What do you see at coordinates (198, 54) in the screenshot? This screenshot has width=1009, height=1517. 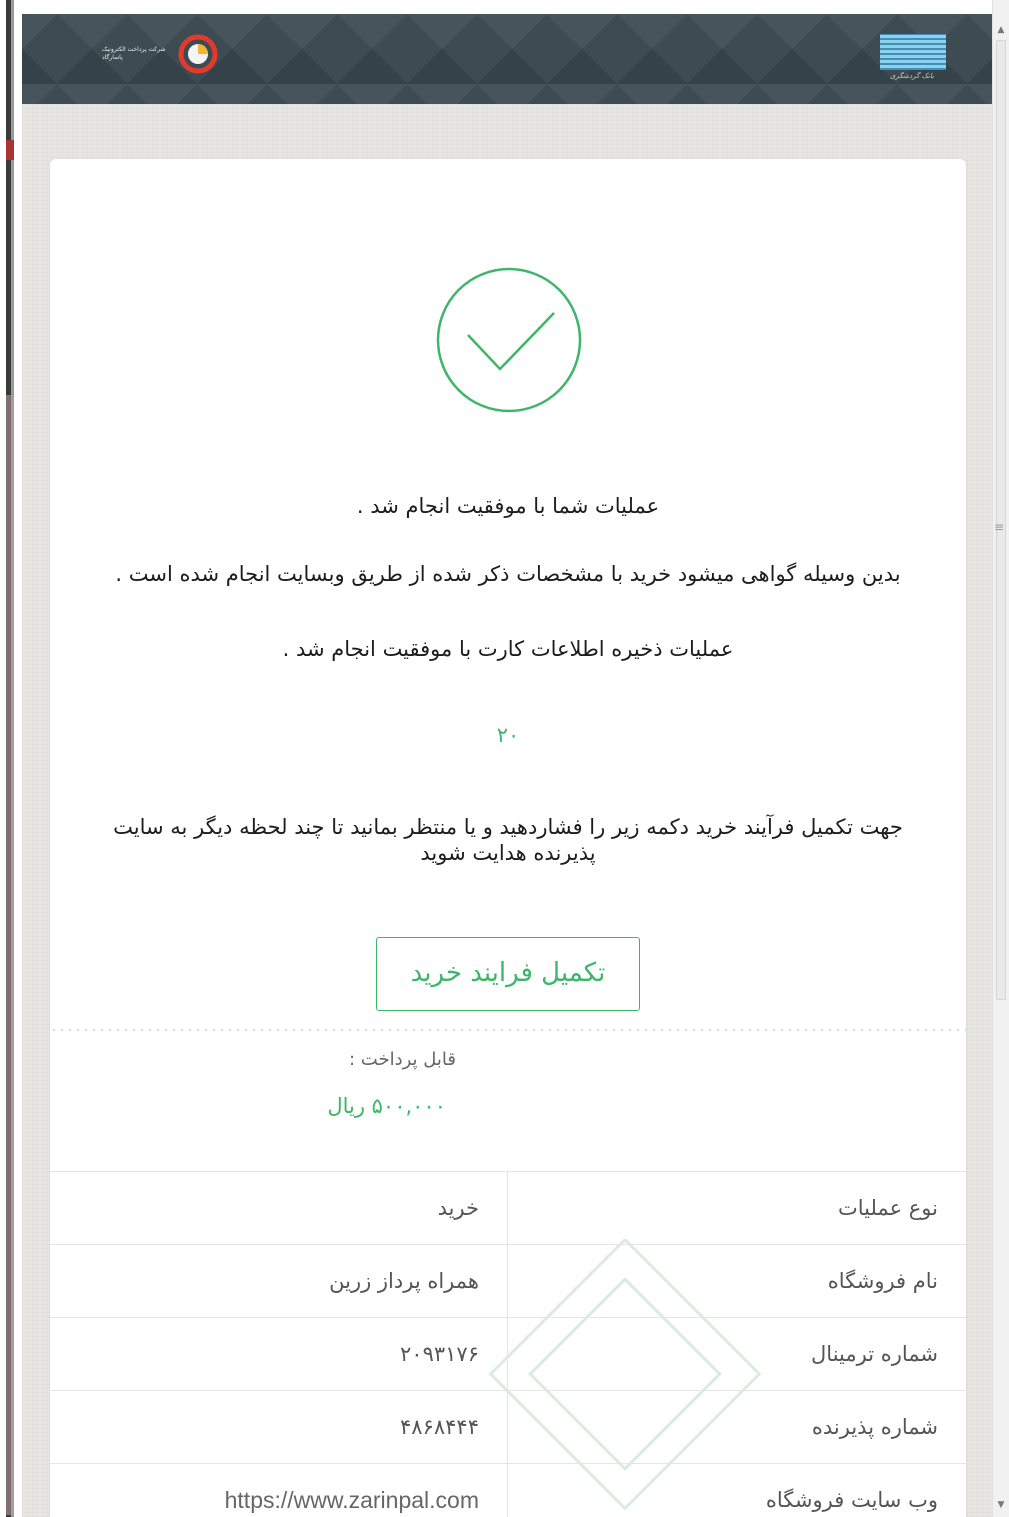 I see `pep-logo-icon` at bounding box center [198, 54].